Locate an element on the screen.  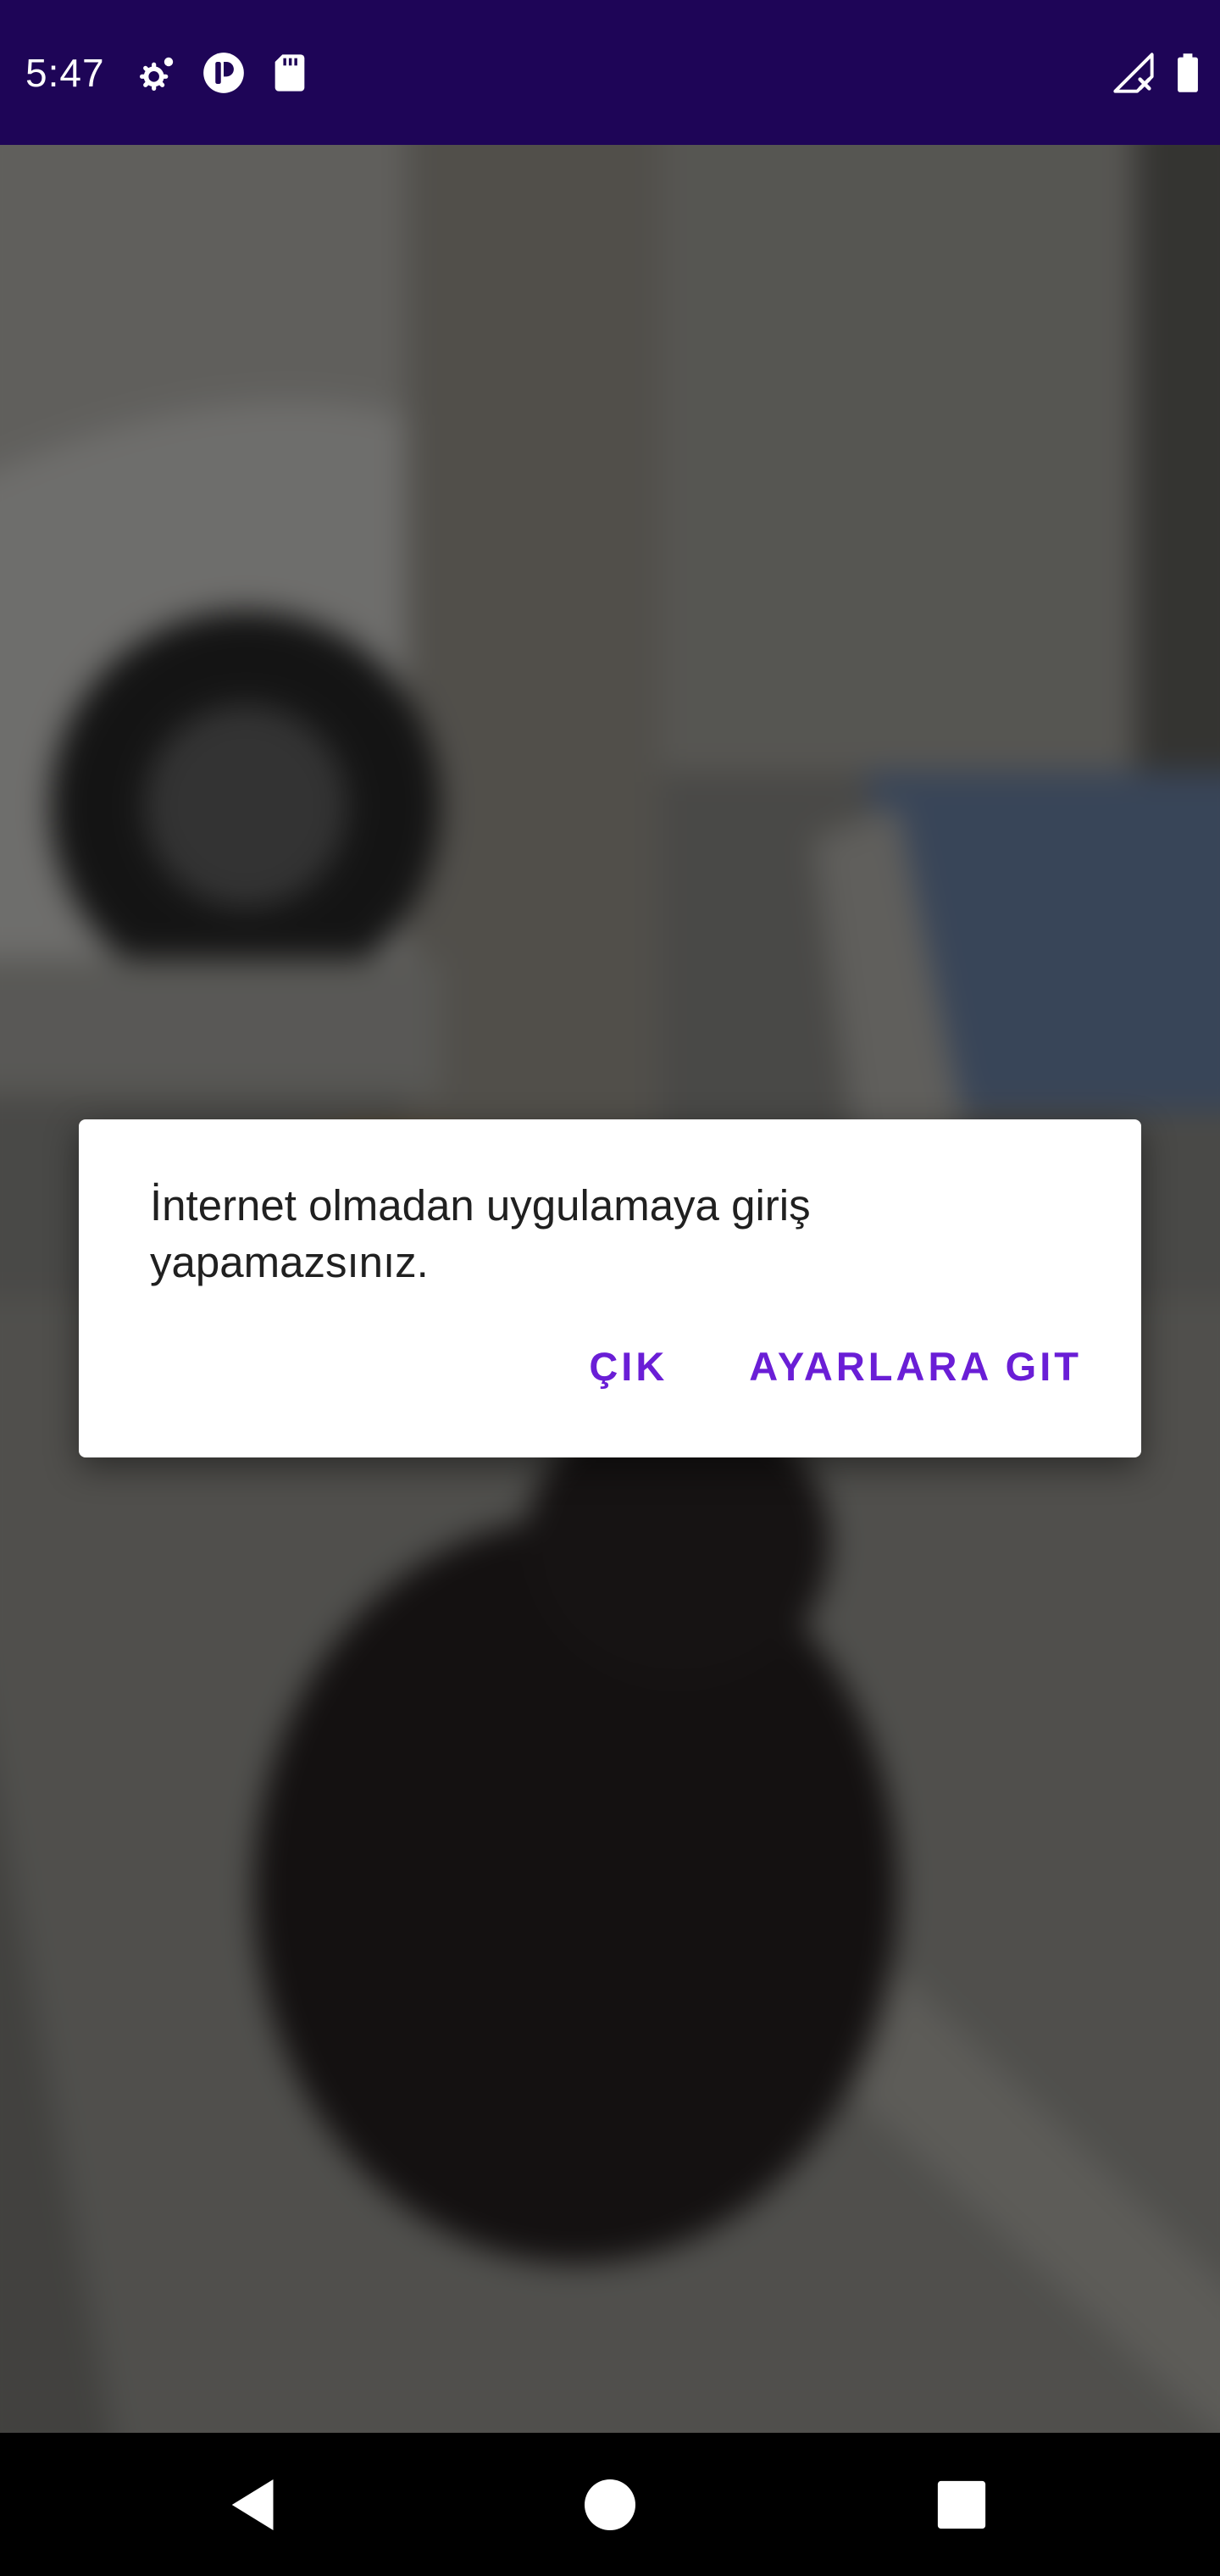
settings-sync-icon is located at coordinates (158, 73).